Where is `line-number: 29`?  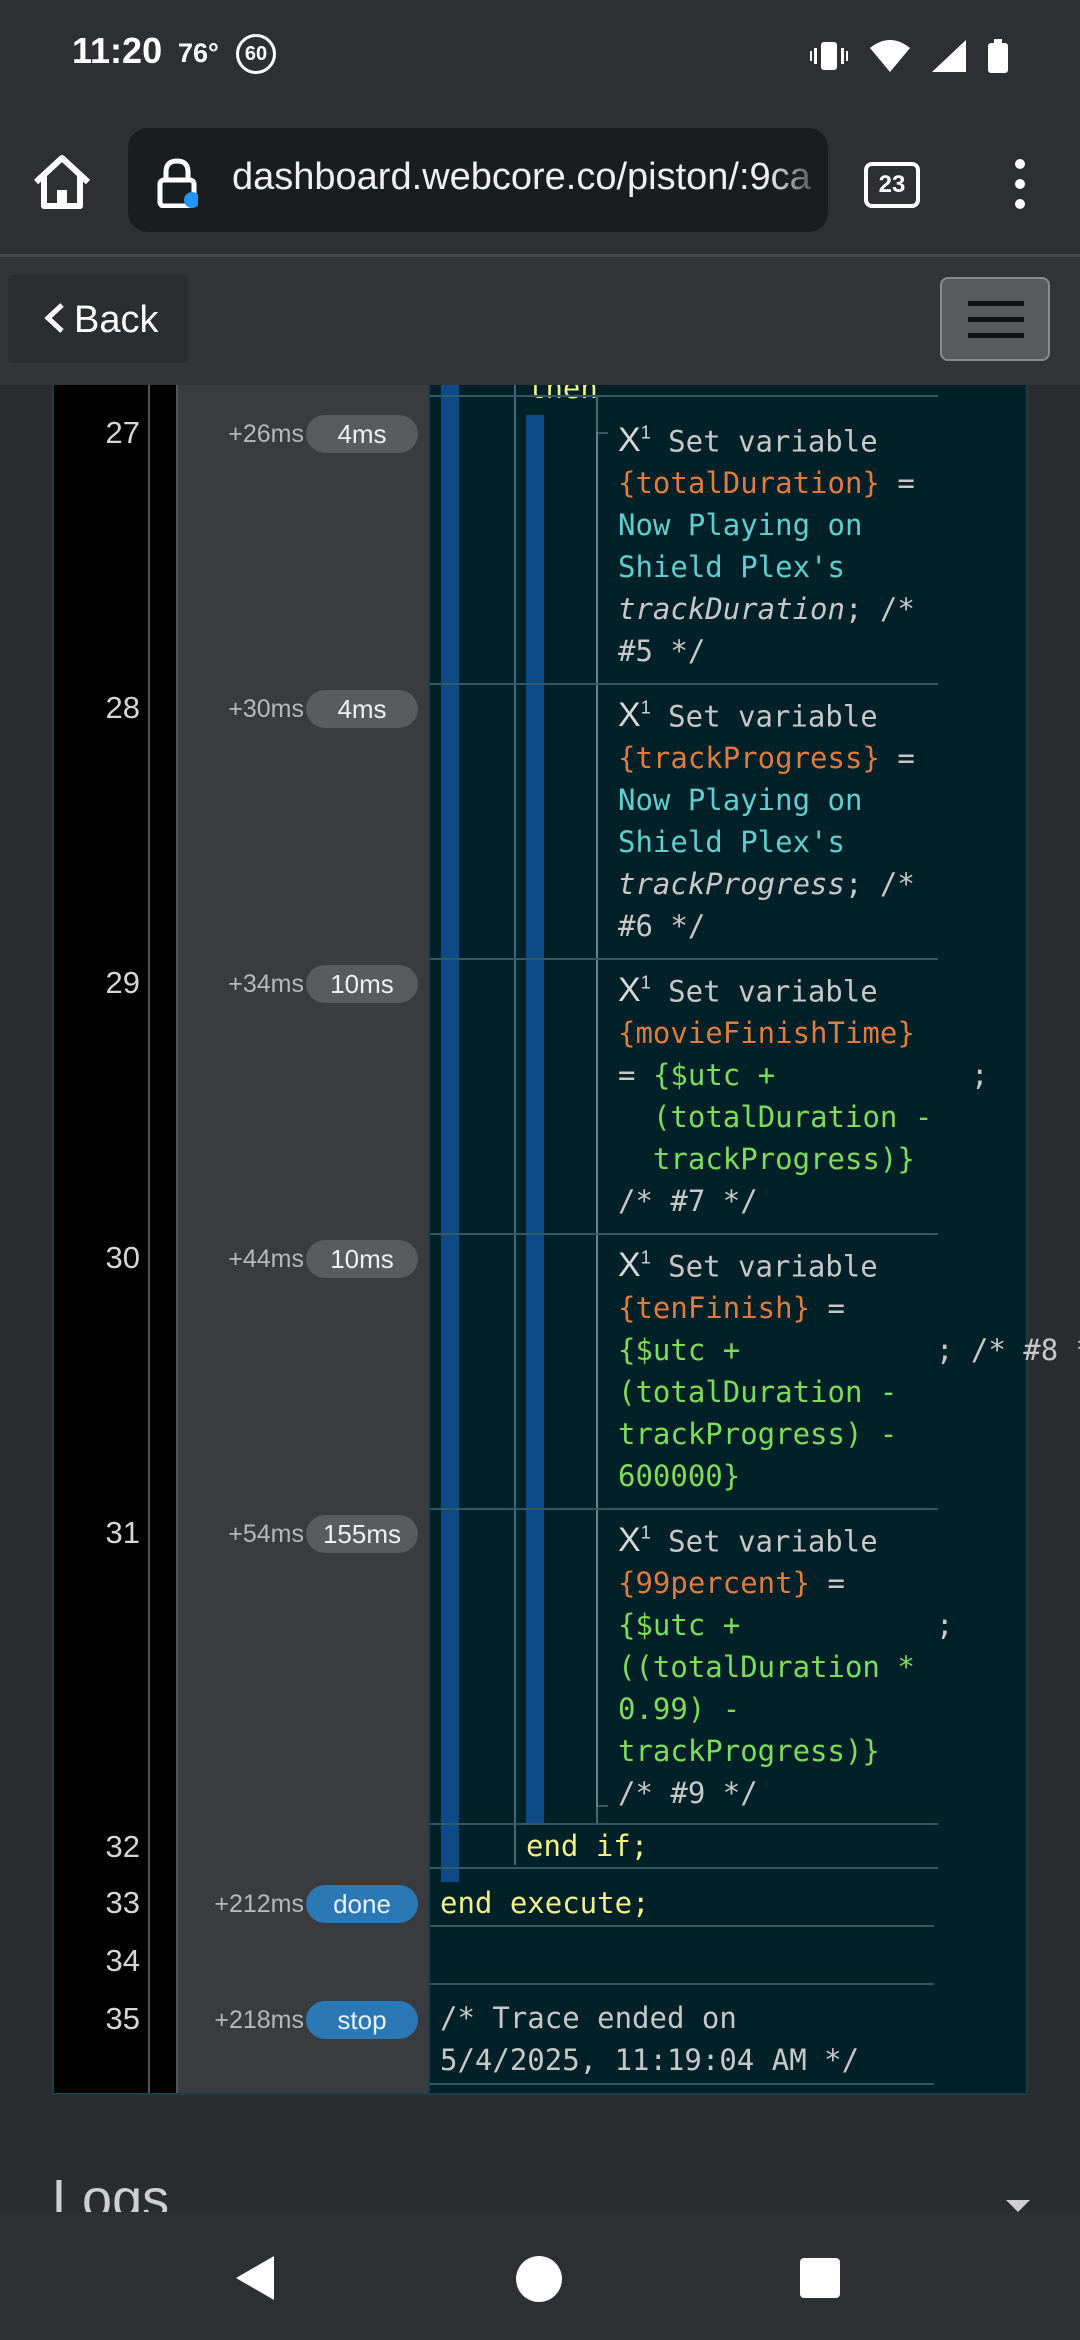 line-number: 29 is located at coordinates (122, 982).